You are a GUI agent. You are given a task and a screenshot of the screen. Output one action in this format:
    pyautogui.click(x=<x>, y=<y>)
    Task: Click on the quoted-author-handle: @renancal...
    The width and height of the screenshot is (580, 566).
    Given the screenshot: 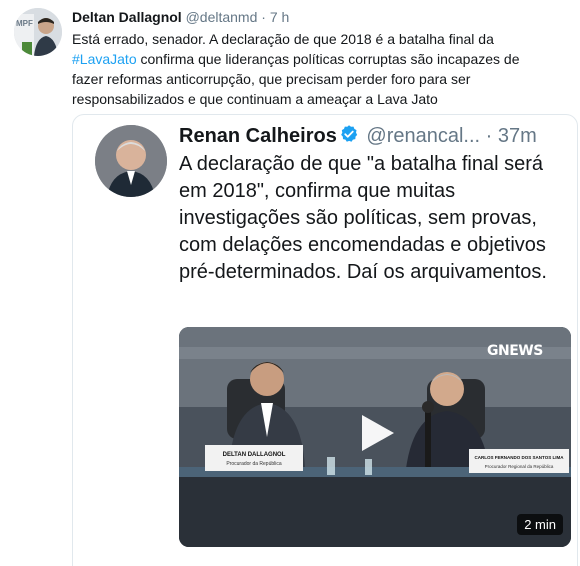 What is the action you would take?
    pyautogui.click(x=423, y=136)
    